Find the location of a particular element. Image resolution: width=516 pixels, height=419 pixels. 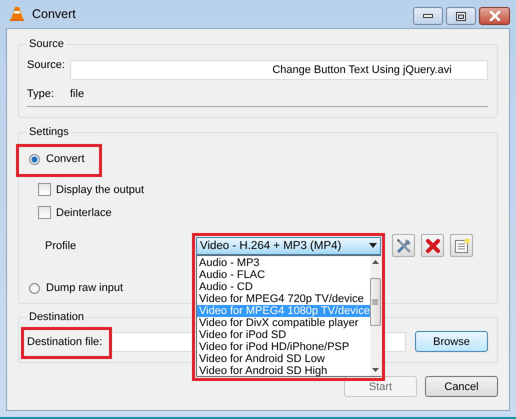

type-value: file is located at coordinates (77, 94).